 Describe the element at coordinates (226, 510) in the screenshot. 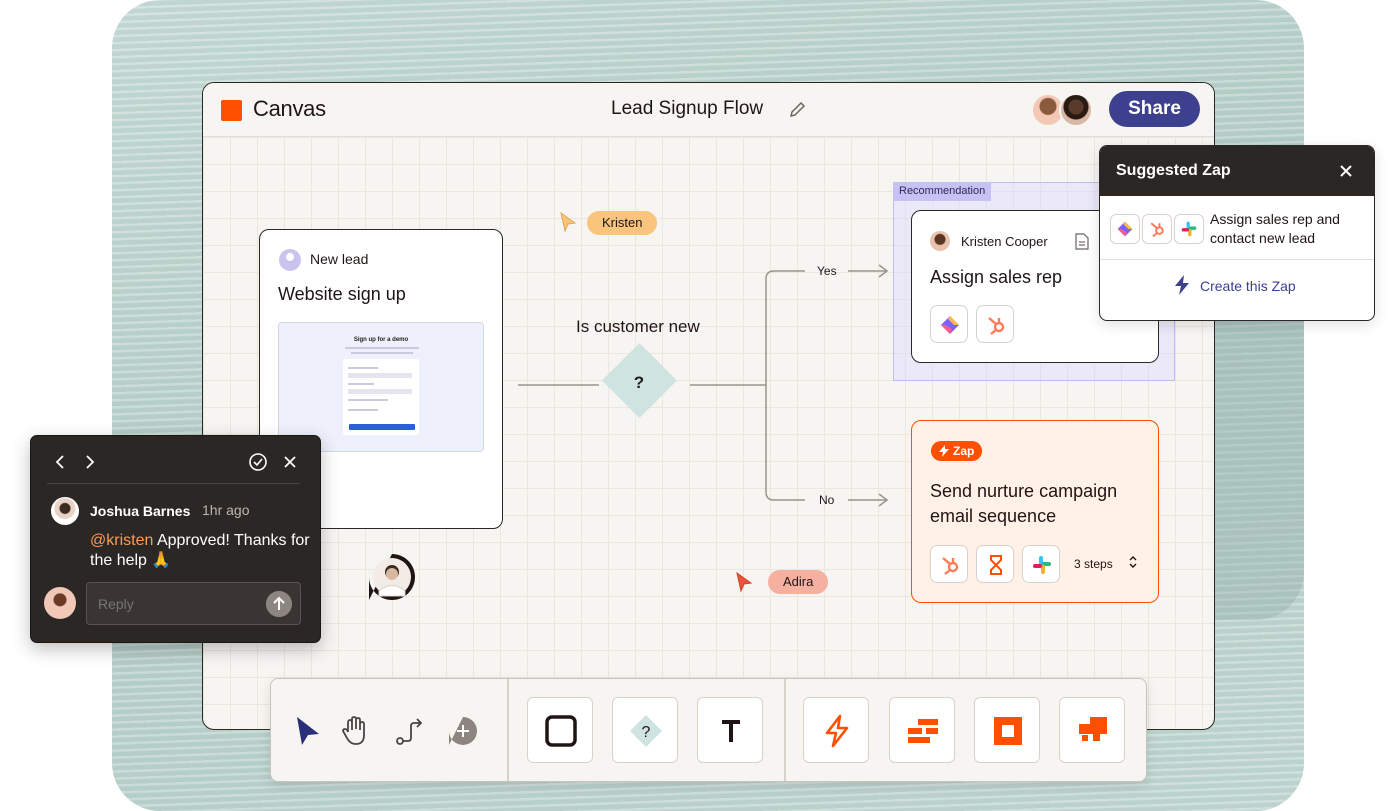

I see `comment-timestamp: 1hr ago` at that location.